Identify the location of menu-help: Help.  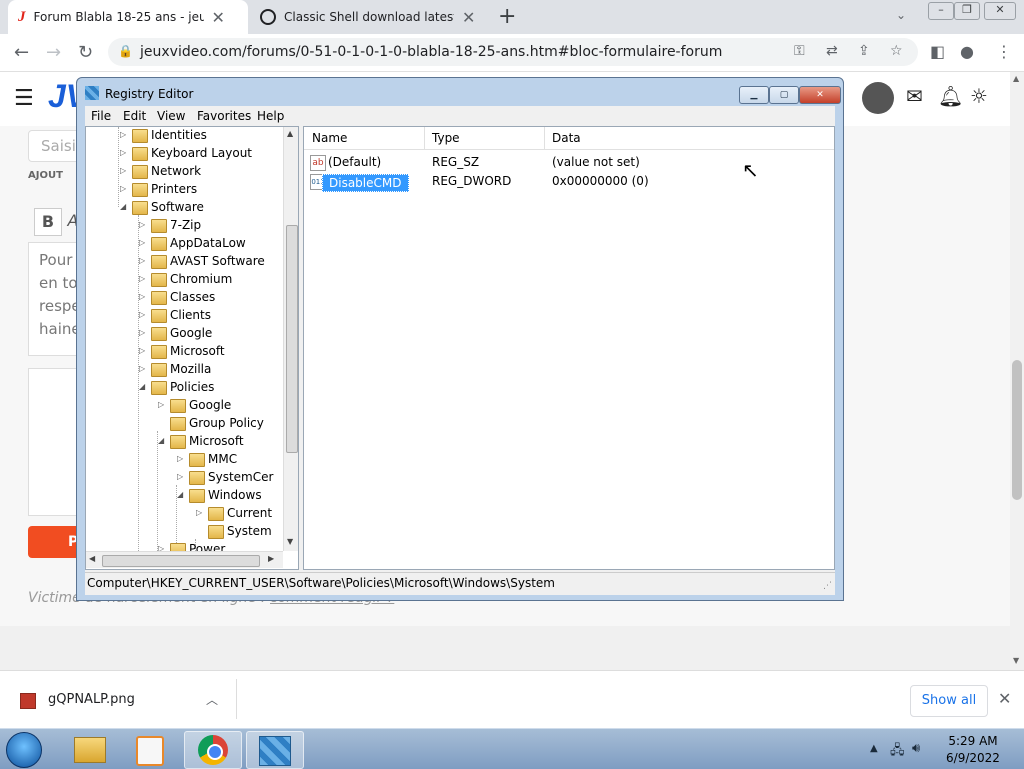
(270, 116).